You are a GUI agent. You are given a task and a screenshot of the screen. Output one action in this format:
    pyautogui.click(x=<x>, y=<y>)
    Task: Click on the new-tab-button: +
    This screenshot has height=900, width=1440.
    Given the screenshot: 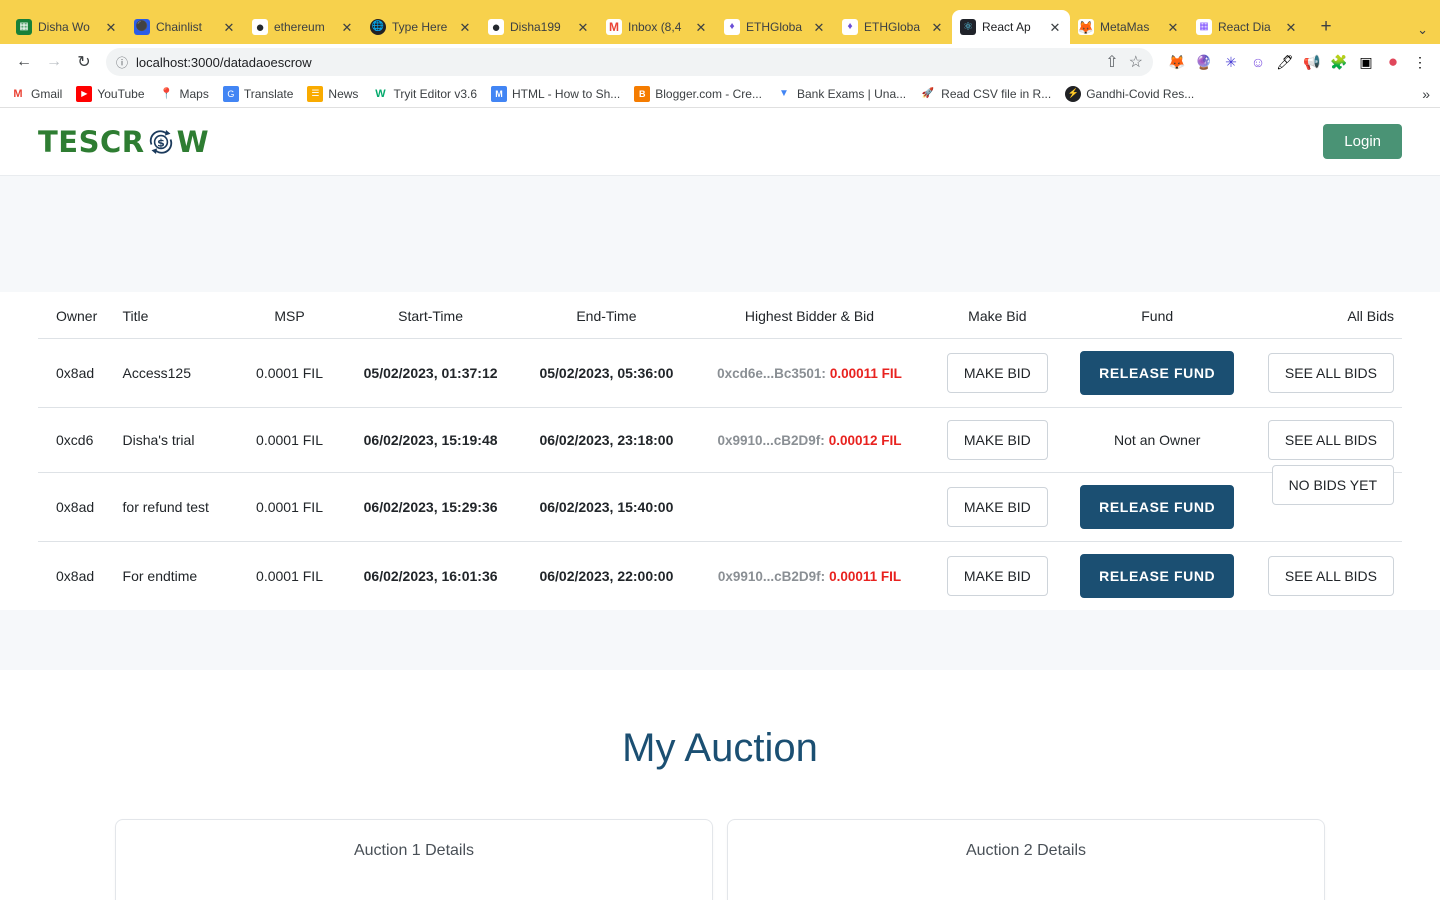 What is the action you would take?
    pyautogui.click(x=1326, y=27)
    